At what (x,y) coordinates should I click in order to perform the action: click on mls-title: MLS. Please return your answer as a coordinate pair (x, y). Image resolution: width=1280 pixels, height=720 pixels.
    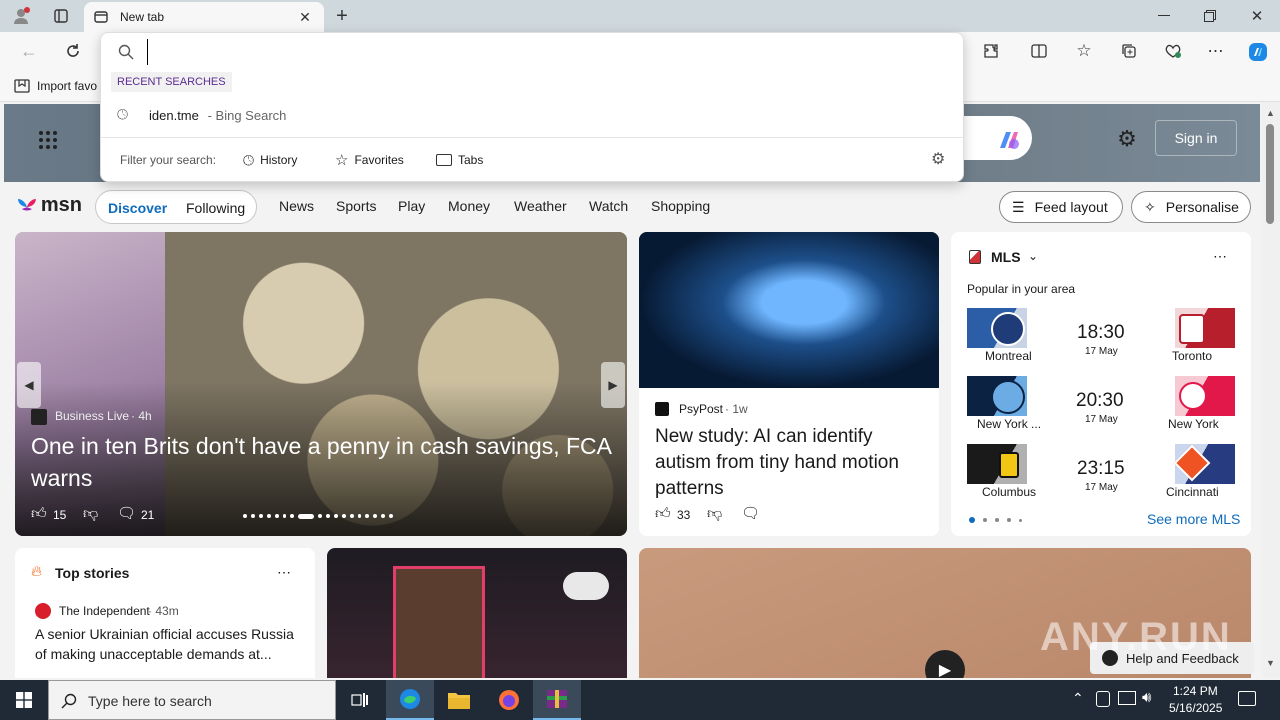
    Looking at the image, I should click on (1006, 257).